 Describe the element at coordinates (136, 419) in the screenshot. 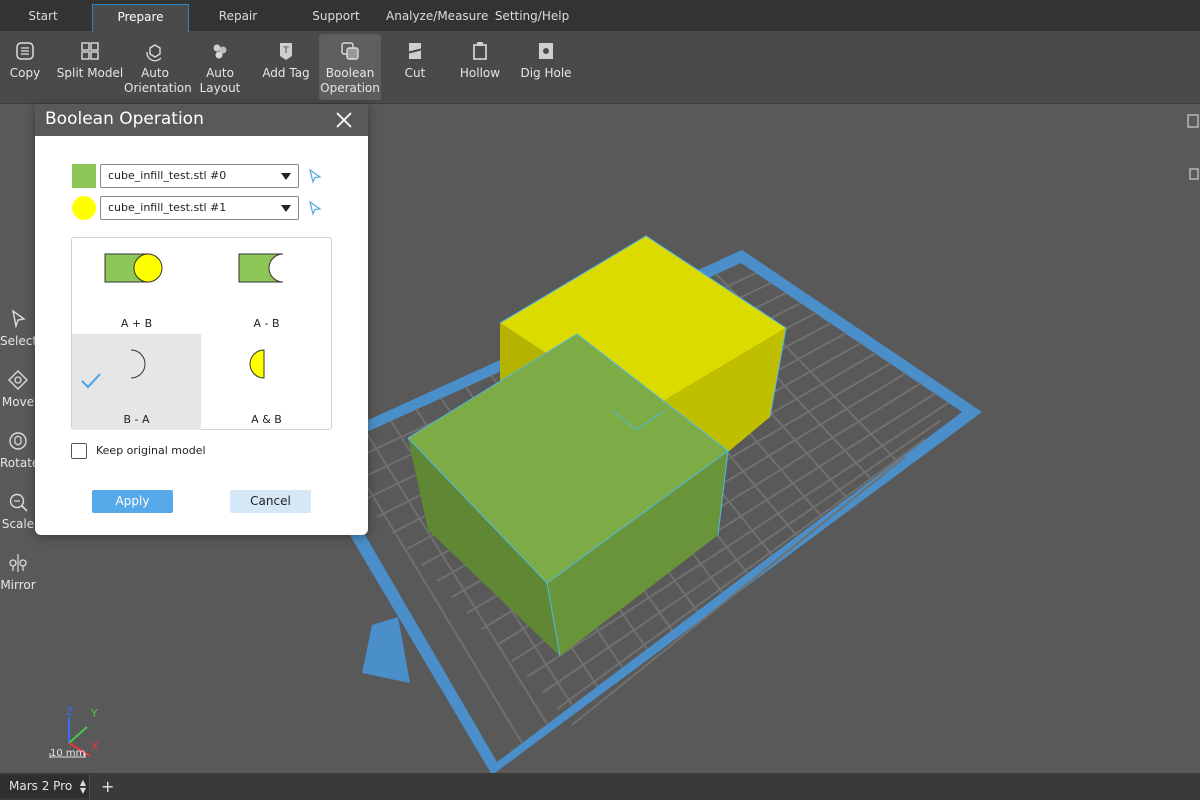

I see `op-b-minus-a-label: B - A` at that location.